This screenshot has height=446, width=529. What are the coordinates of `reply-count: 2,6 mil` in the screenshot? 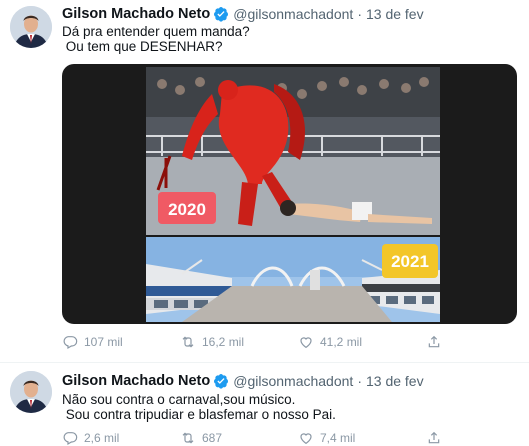 It's located at (102, 438).